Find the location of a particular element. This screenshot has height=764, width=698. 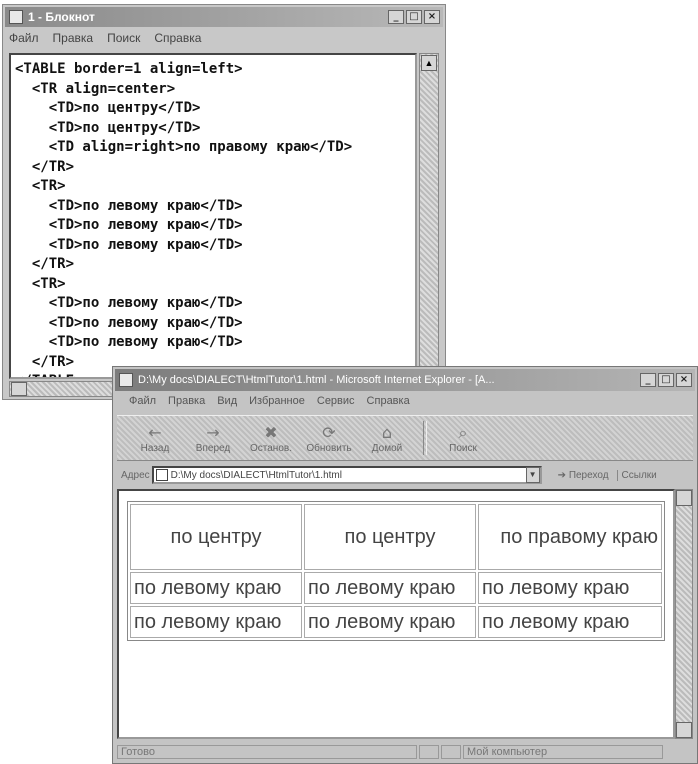

refresh-icon: ⟳ is located at coordinates (329, 432).